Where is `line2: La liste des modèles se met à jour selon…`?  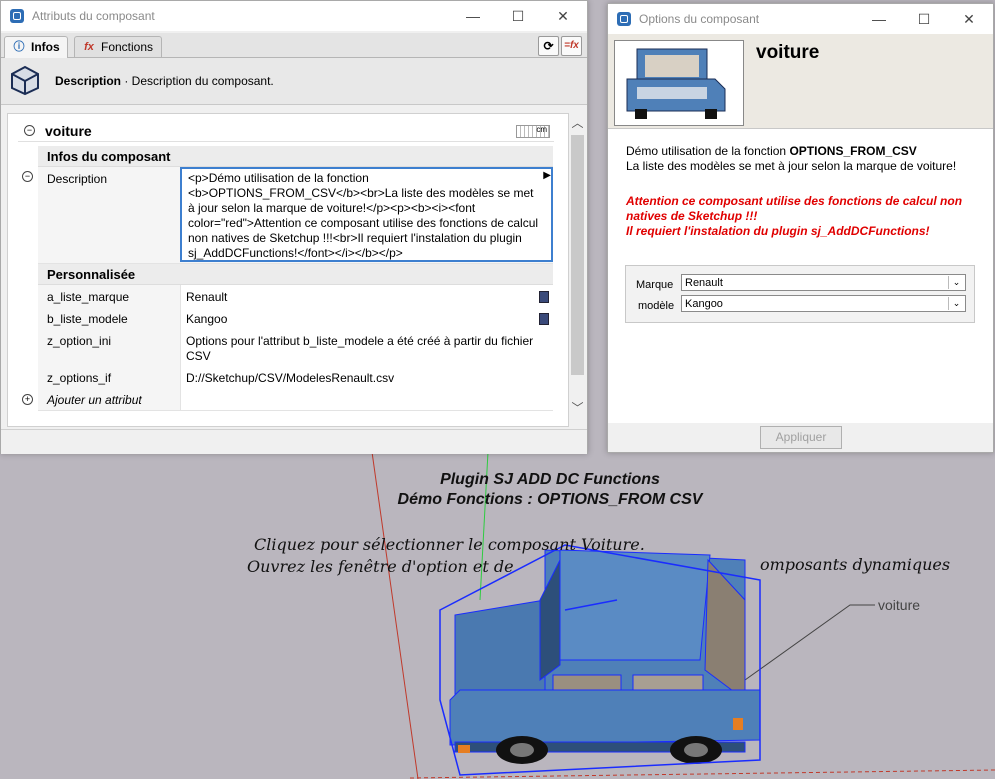 line2: La liste des modèles se met à jour selon… is located at coordinates (791, 166).